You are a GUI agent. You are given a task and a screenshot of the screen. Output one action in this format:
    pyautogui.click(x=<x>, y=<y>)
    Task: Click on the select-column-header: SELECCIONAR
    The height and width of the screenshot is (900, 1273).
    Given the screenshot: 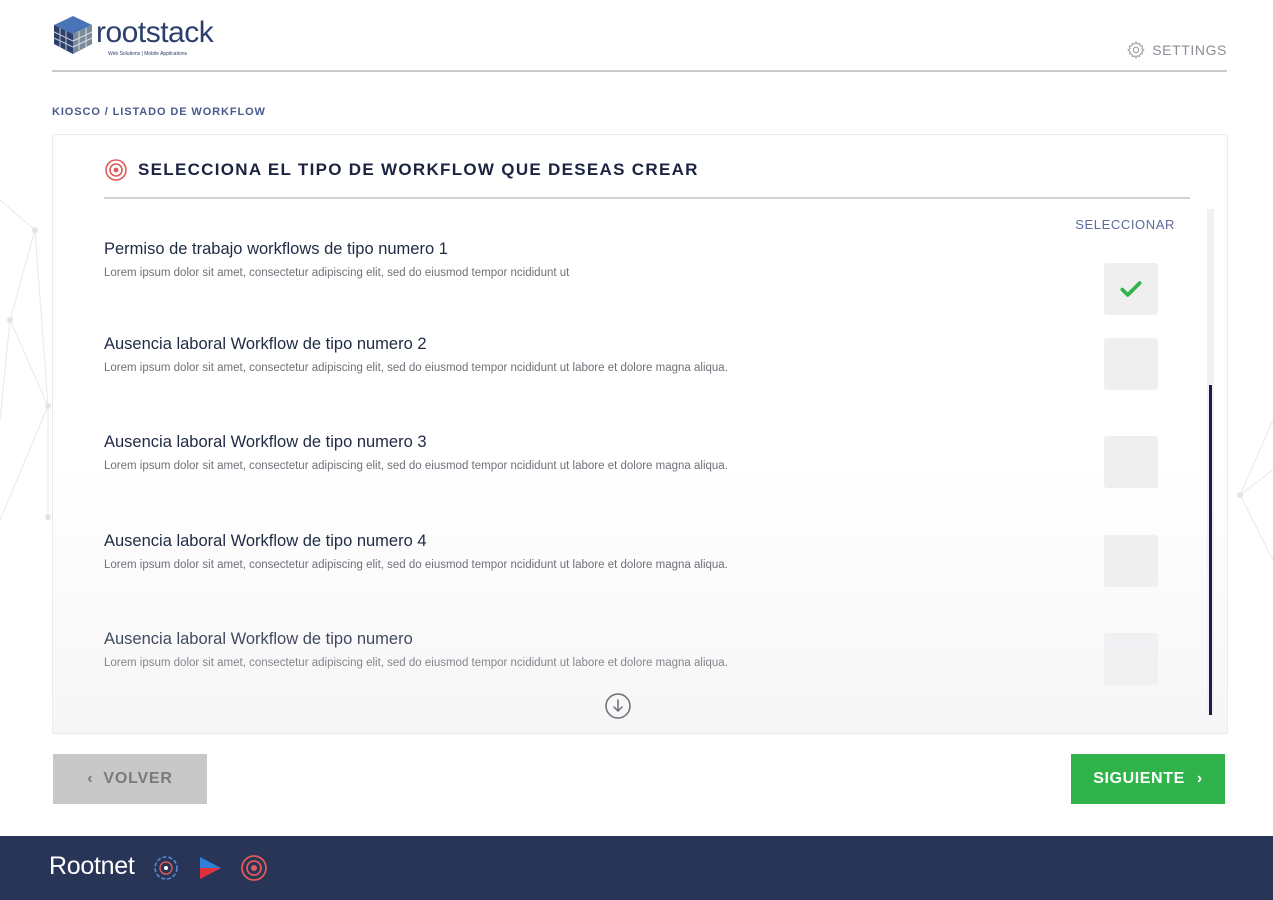 What is the action you would take?
    pyautogui.click(x=1125, y=224)
    